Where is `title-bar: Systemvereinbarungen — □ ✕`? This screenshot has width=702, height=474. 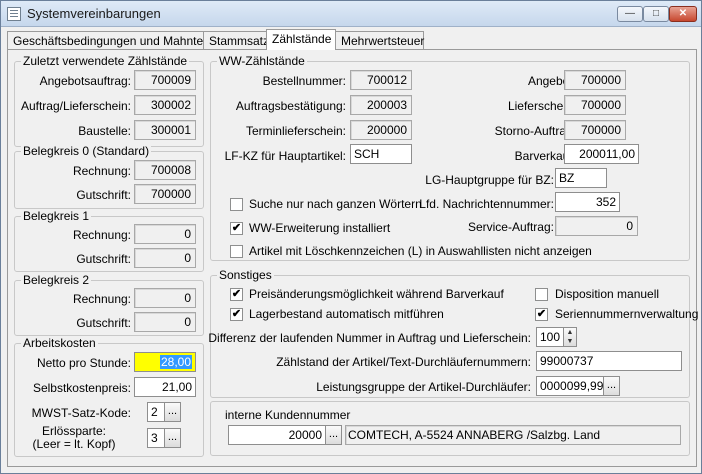
title-bar: Systemvereinbarungen — □ ✕ is located at coordinates (351, 14).